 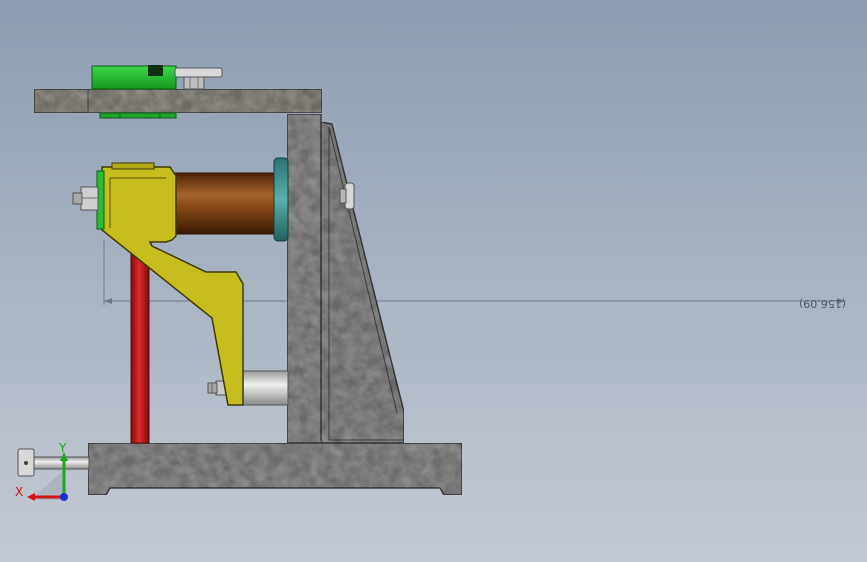 I want to click on teal-ring, so click(x=281, y=199).